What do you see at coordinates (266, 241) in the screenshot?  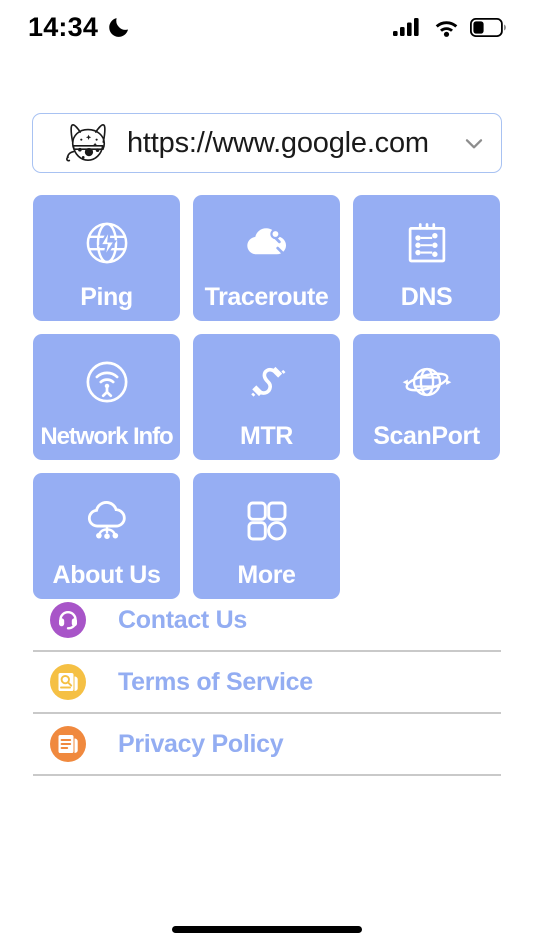 I see `cloud-route-icon` at bounding box center [266, 241].